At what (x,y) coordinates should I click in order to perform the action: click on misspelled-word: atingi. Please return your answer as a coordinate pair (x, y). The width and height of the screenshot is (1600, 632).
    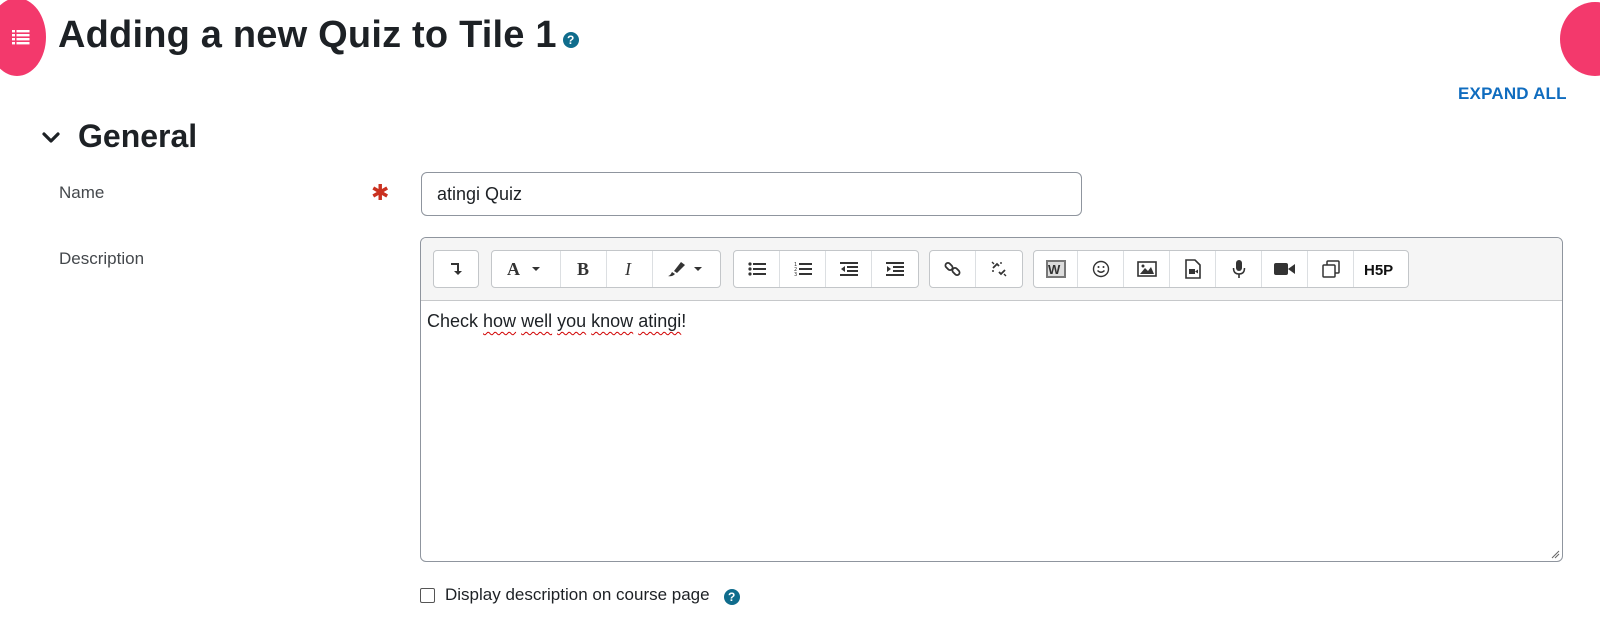
    Looking at the image, I should click on (660, 321).